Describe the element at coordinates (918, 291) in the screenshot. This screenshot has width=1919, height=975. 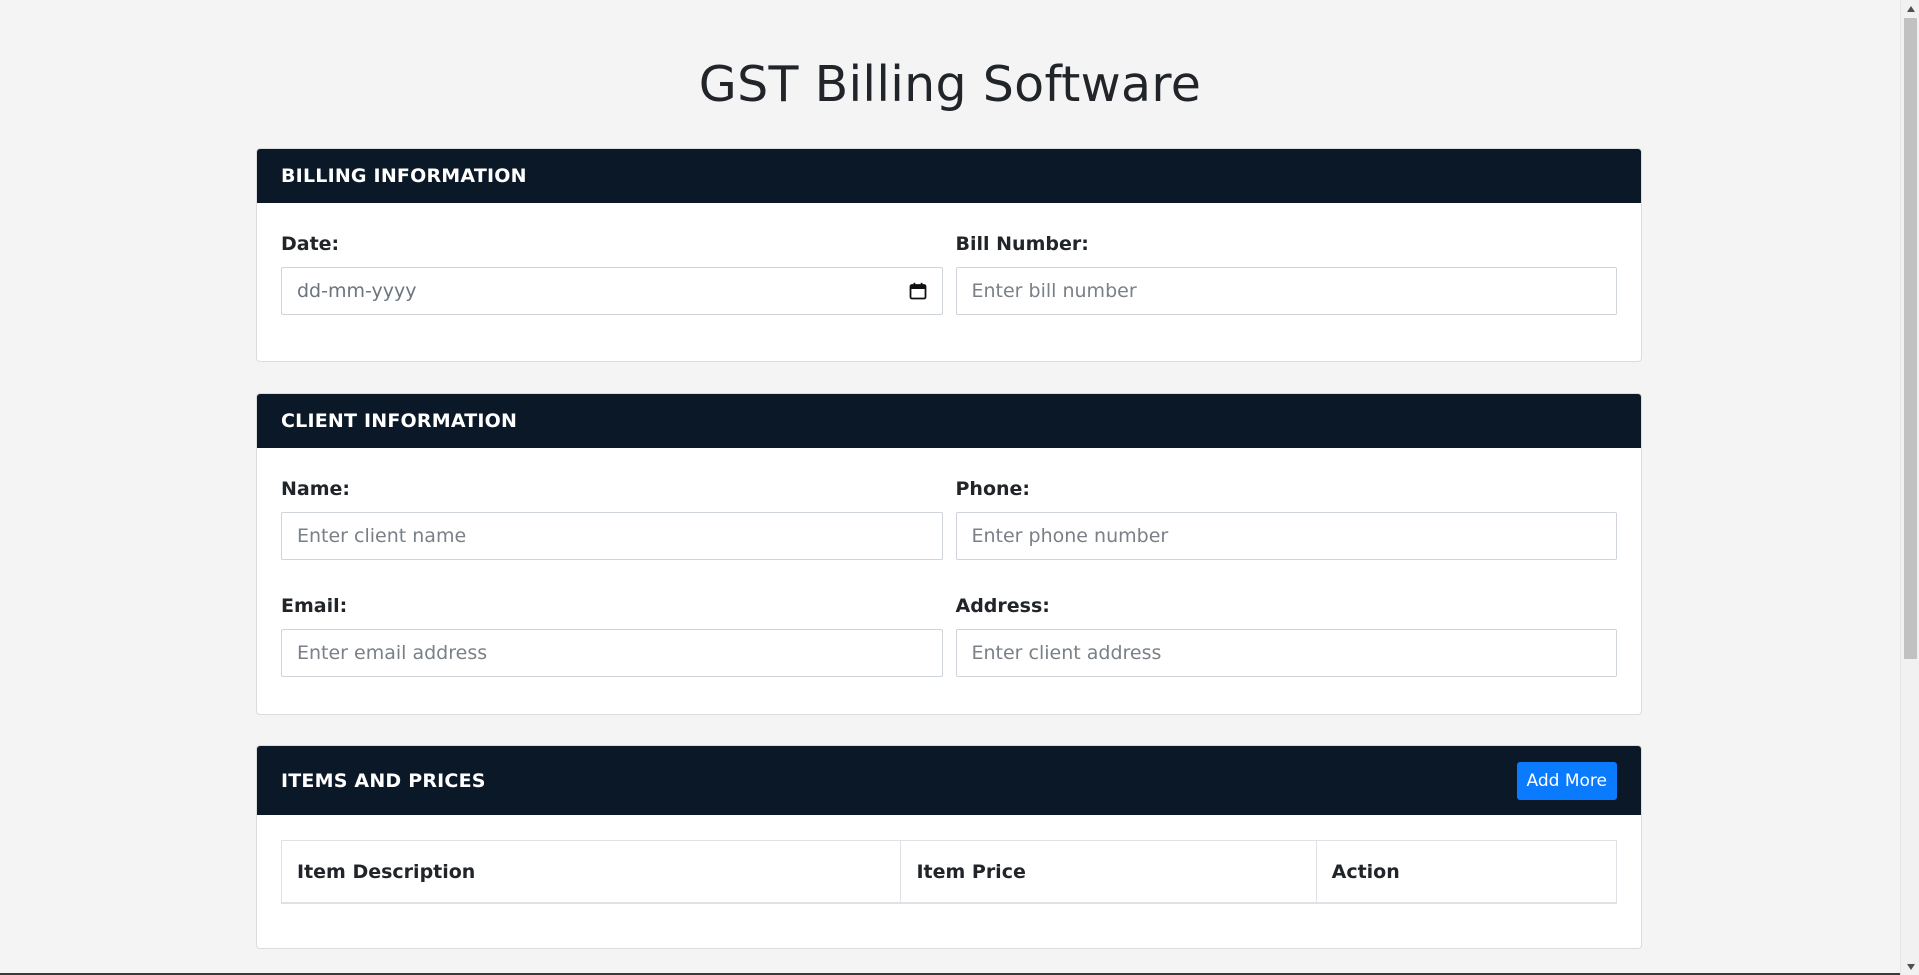
I see `calendar-icon` at that location.